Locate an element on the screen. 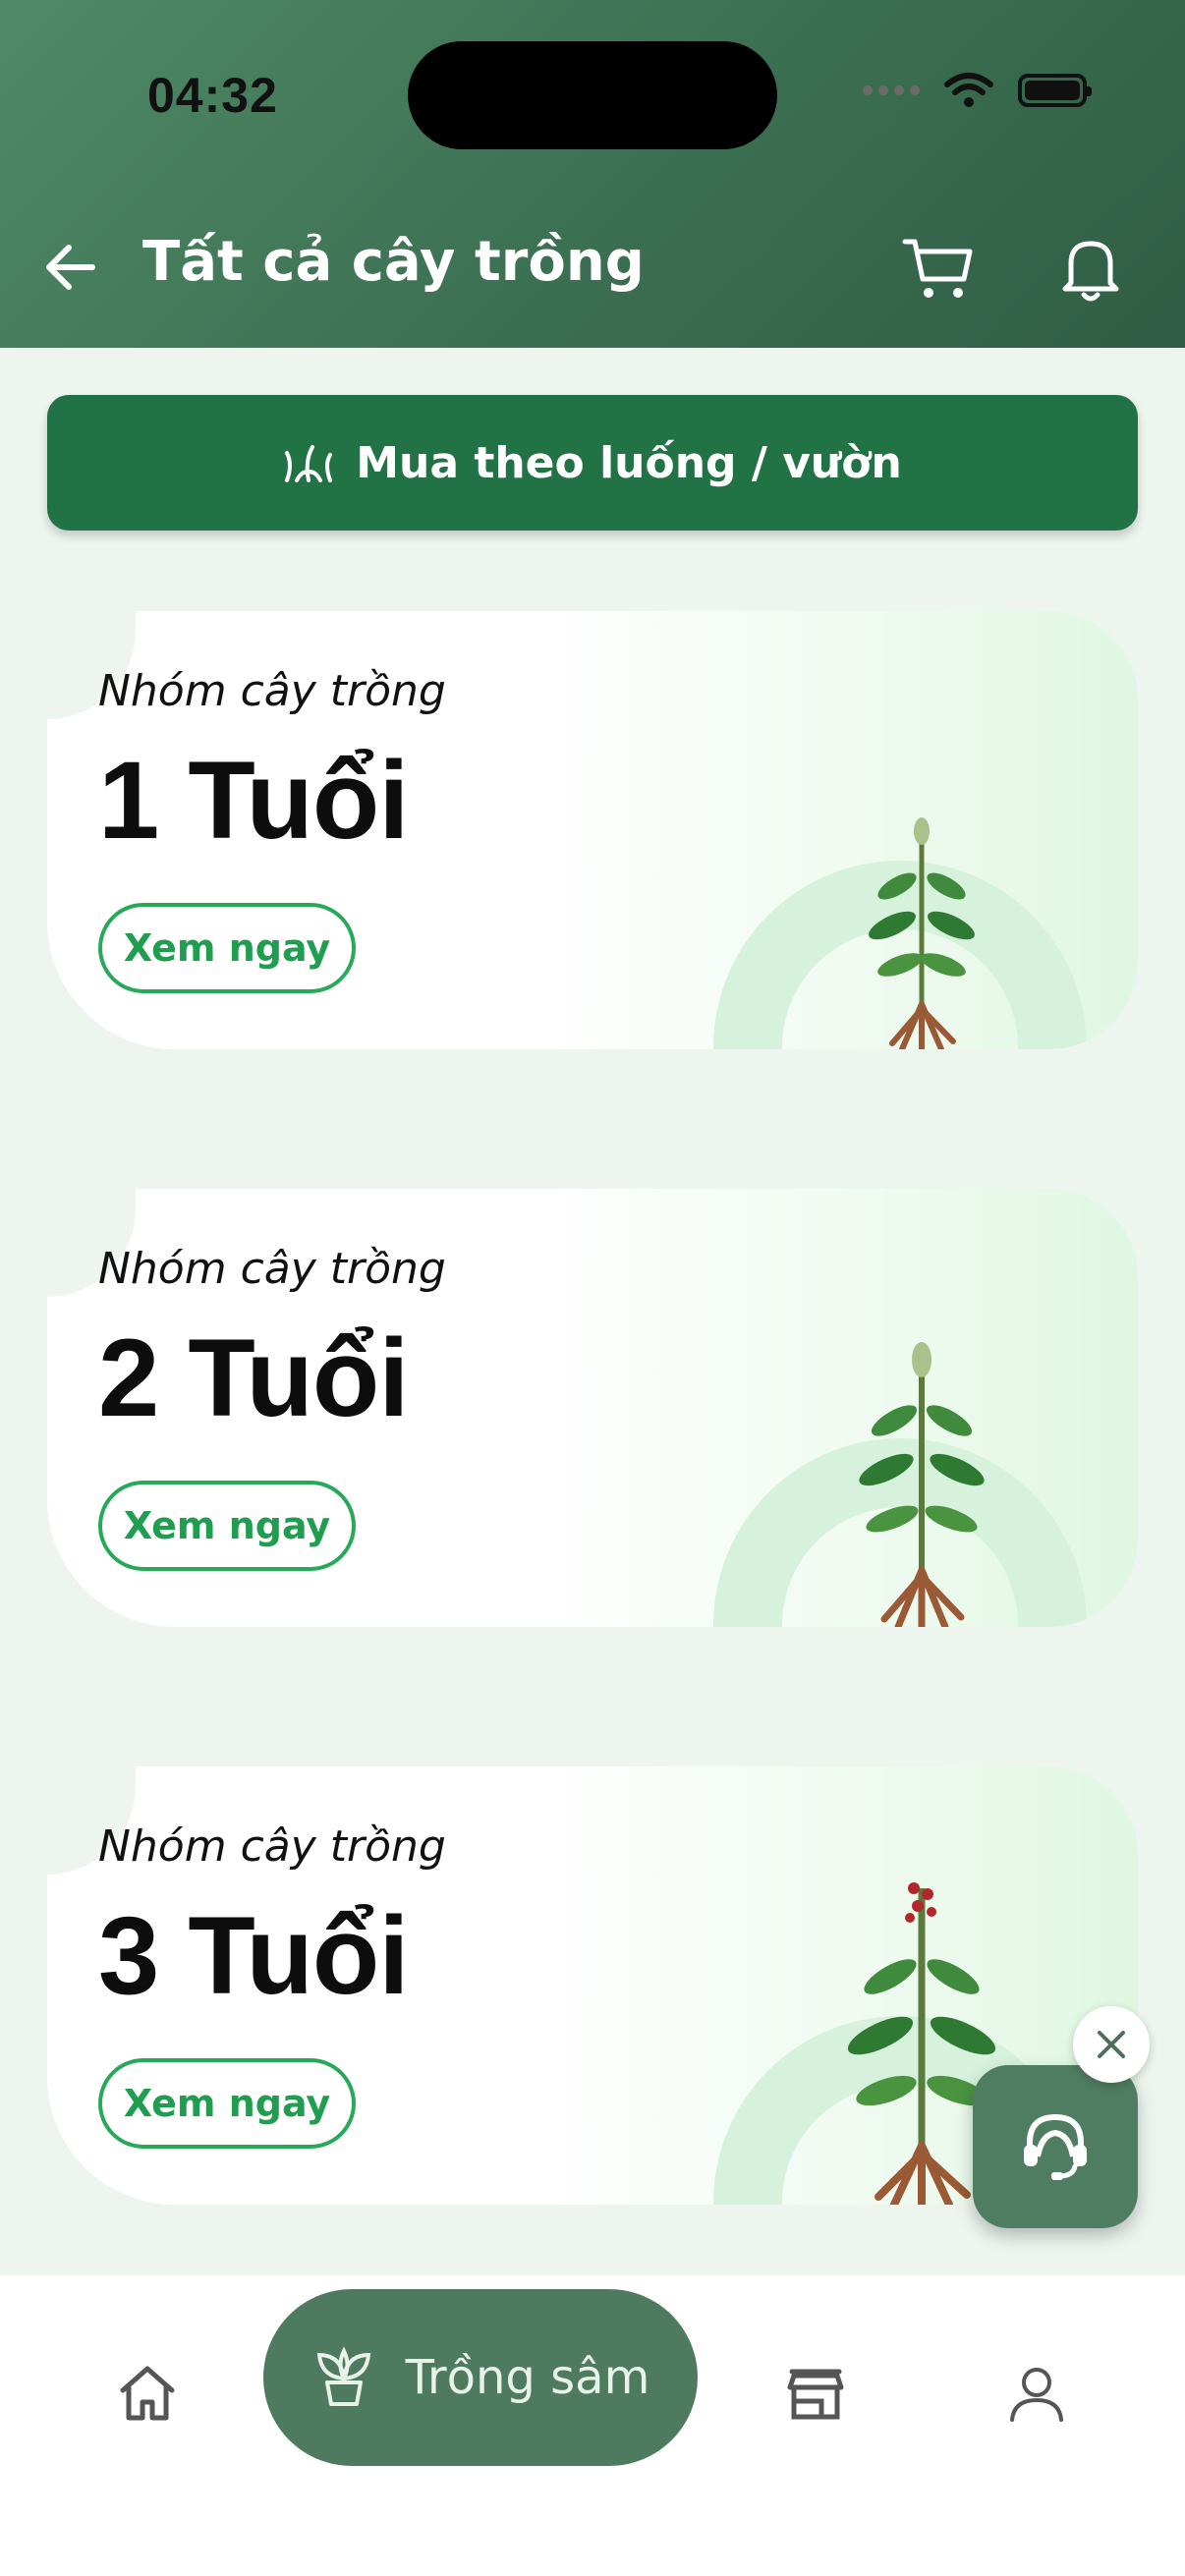 Image resolution: width=1185 pixels, height=2576 pixels. nav-home is located at coordinates (148, 2393).